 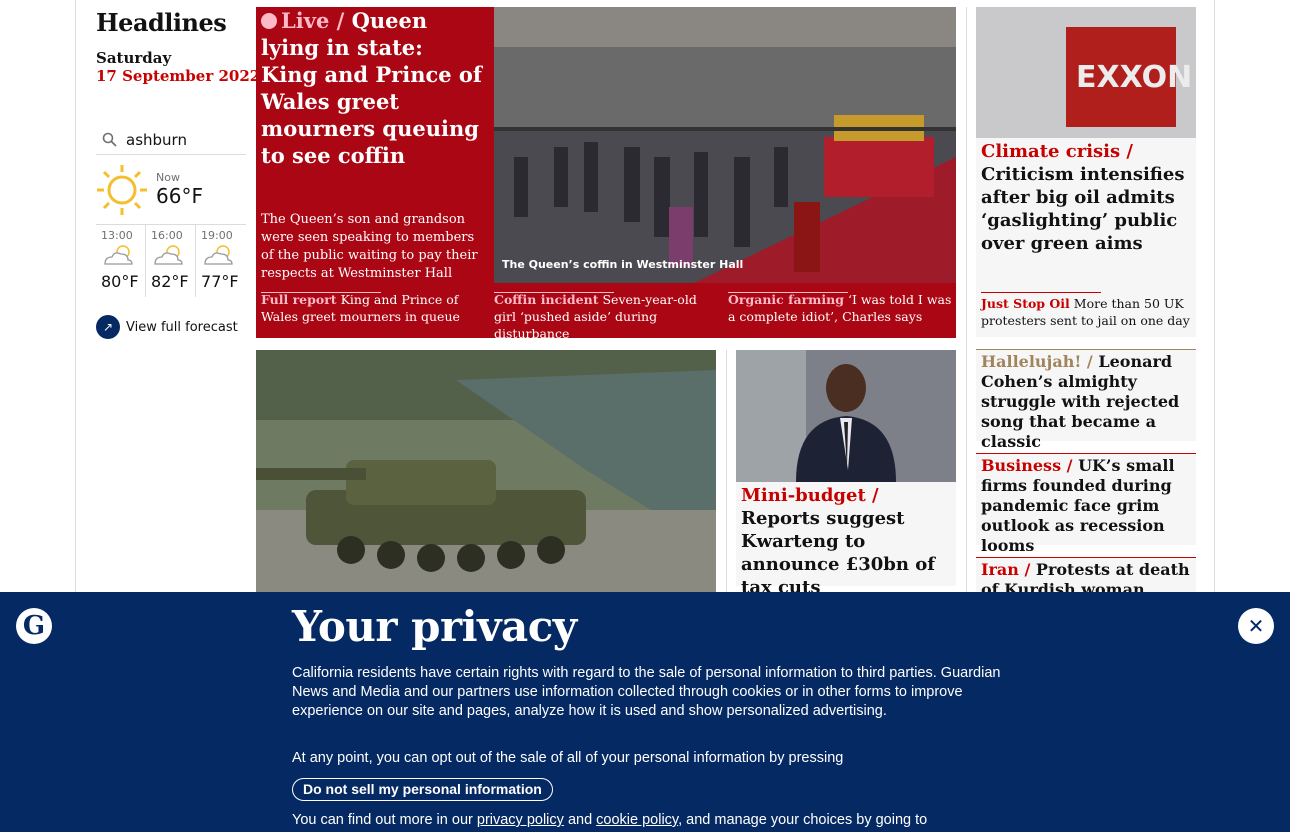 I want to click on exxon-sign-text: EXXON, so click(x=1134, y=77).